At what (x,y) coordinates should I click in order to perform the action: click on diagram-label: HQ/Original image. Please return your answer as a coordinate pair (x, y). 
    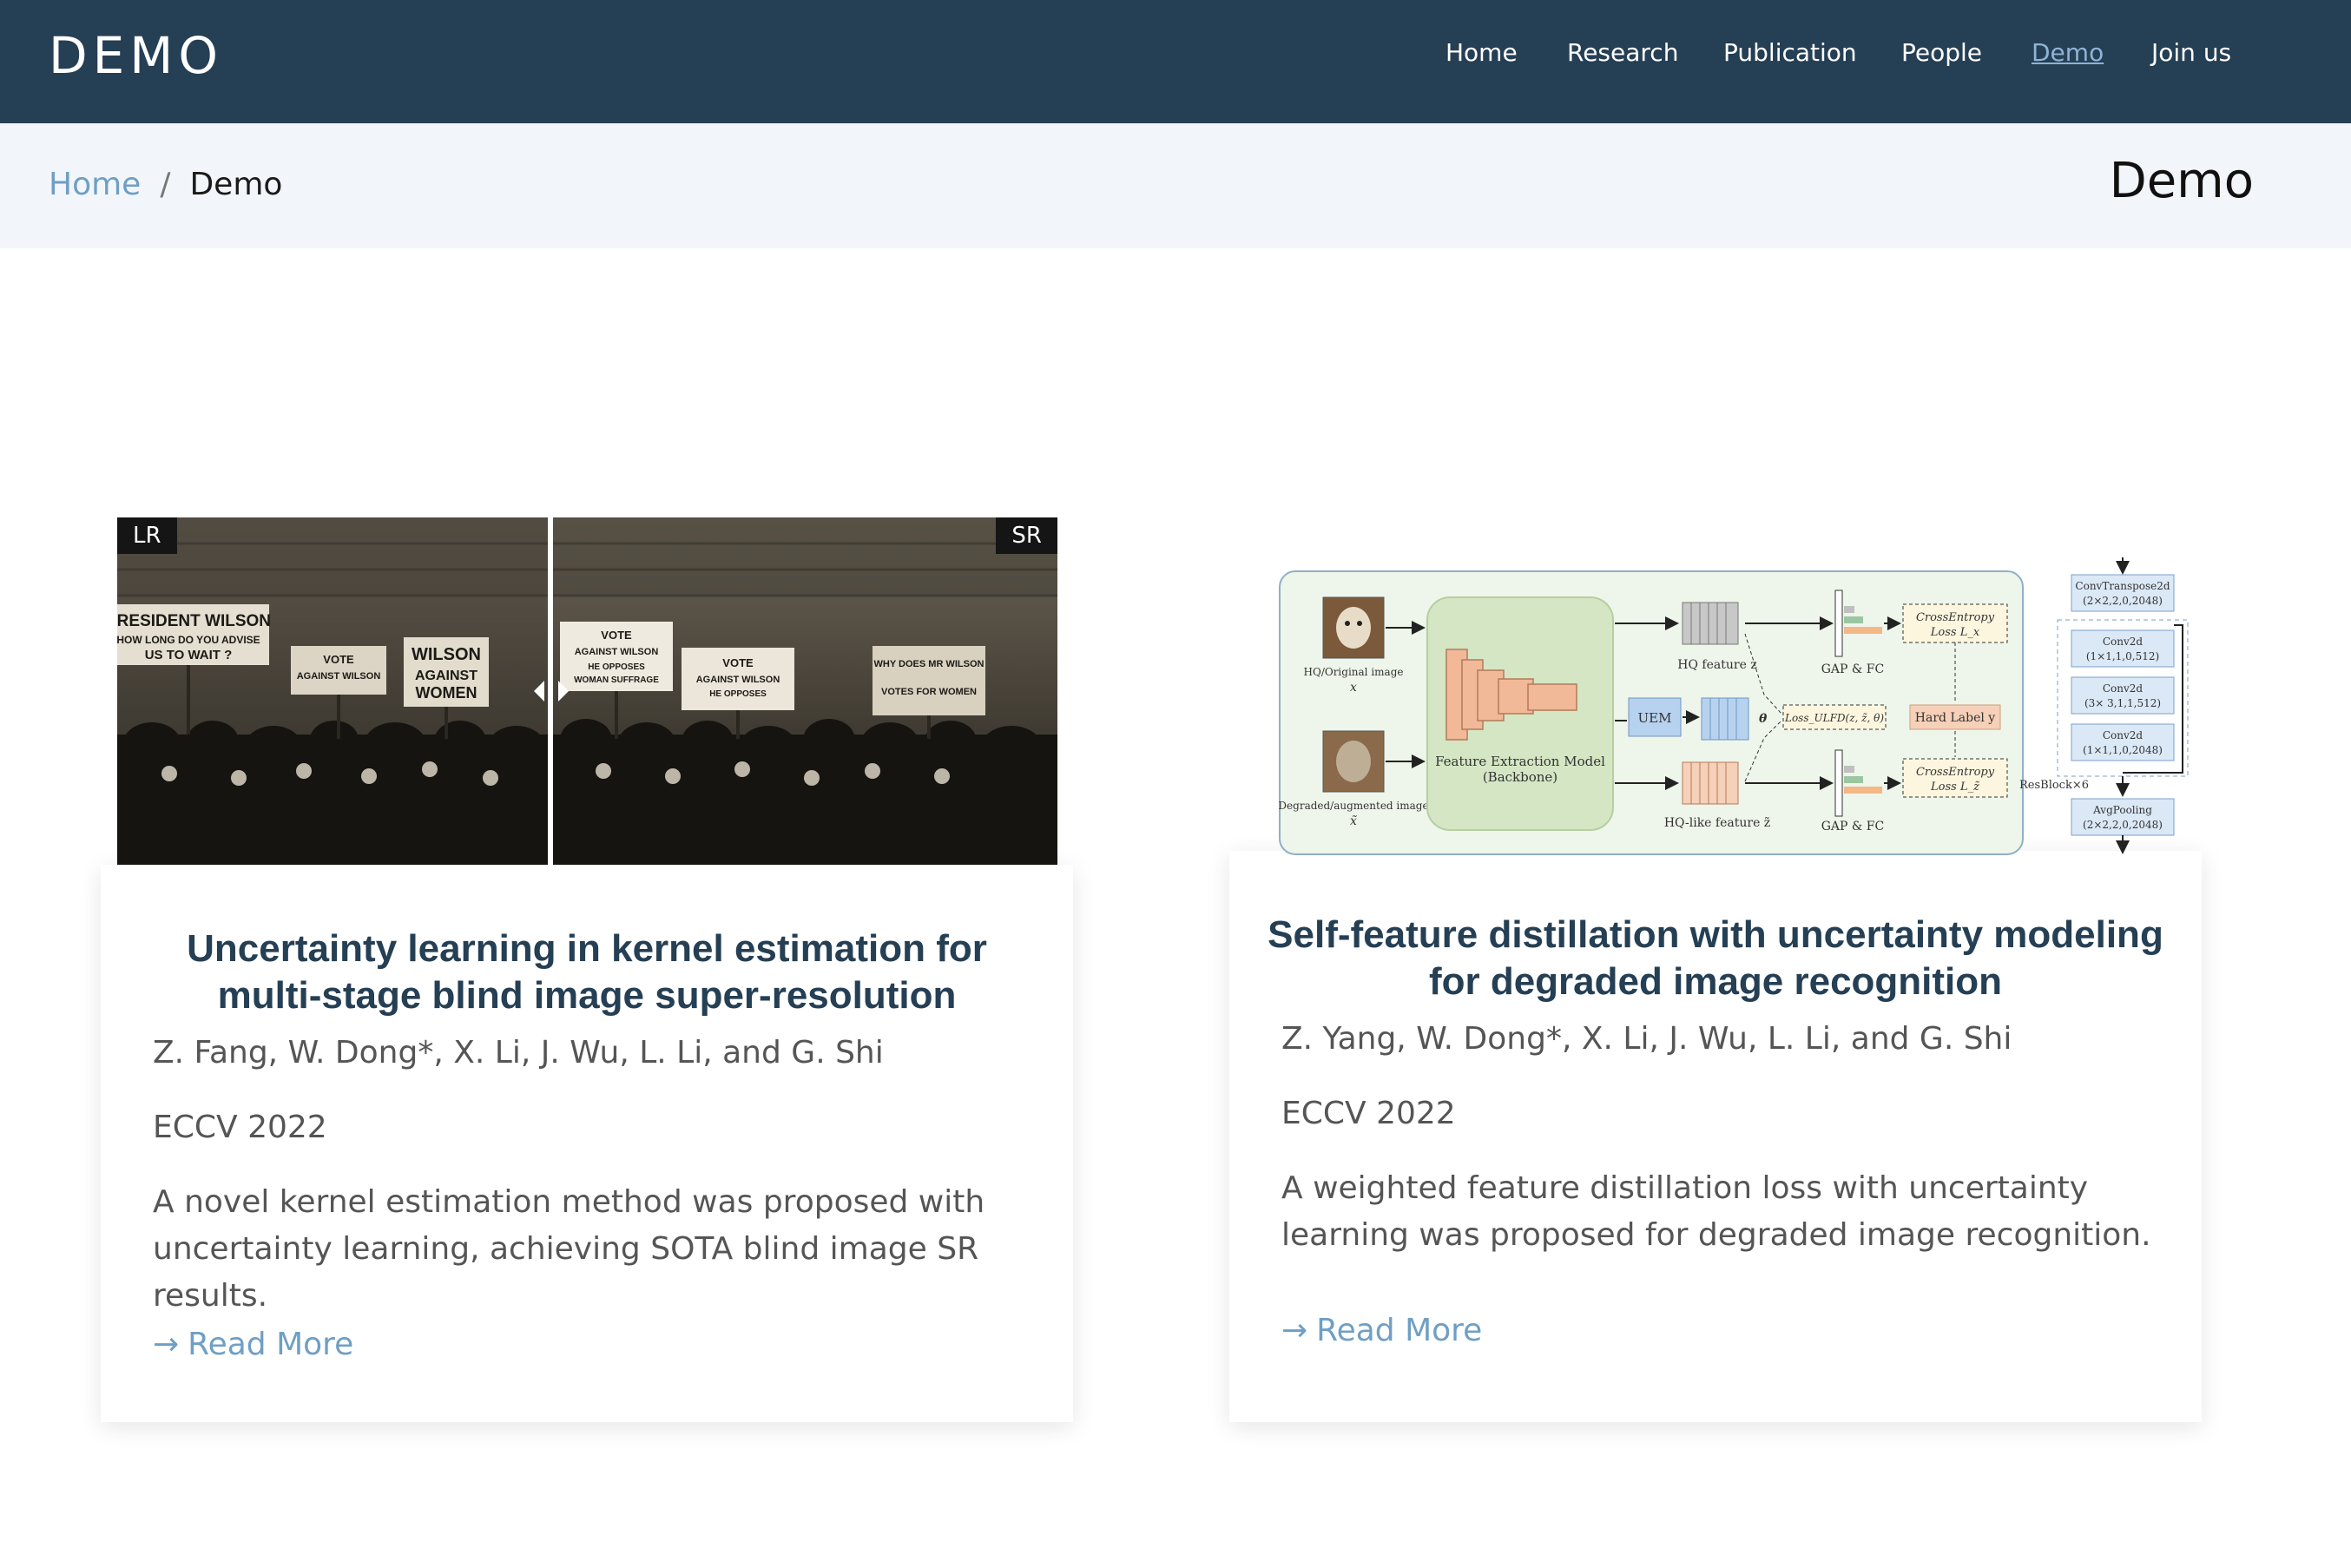
    Looking at the image, I should click on (1354, 672).